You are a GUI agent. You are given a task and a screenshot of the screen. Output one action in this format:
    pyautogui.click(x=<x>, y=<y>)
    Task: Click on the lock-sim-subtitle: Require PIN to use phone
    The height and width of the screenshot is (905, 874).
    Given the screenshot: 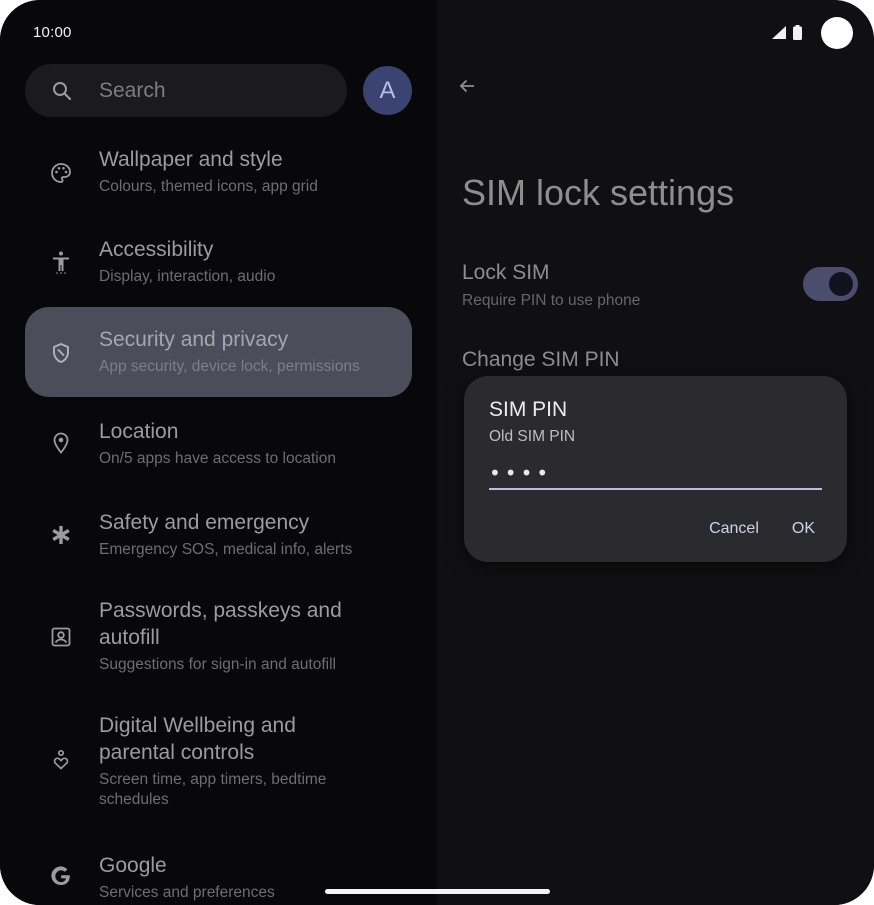 What is the action you would take?
    pyautogui.click(x=551, y=300)
    